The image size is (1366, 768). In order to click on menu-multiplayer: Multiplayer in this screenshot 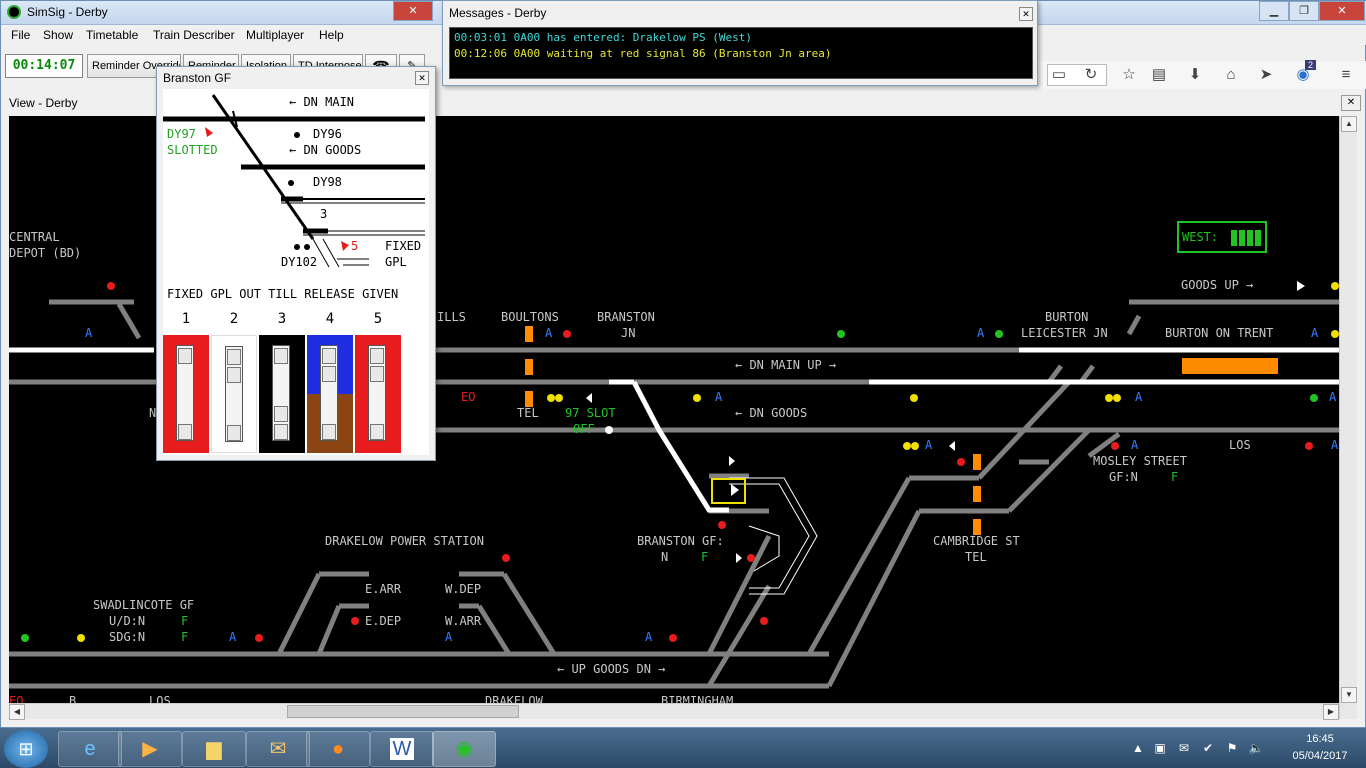, I will do `click(275, 35)`.